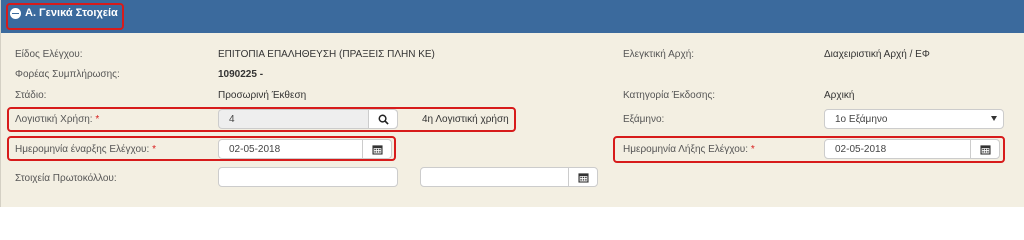 This screenshot has width=1024, height=240. Describe the element at coordinates (809, 149) in the screenshot. I see `end-date-highlight` at that location.